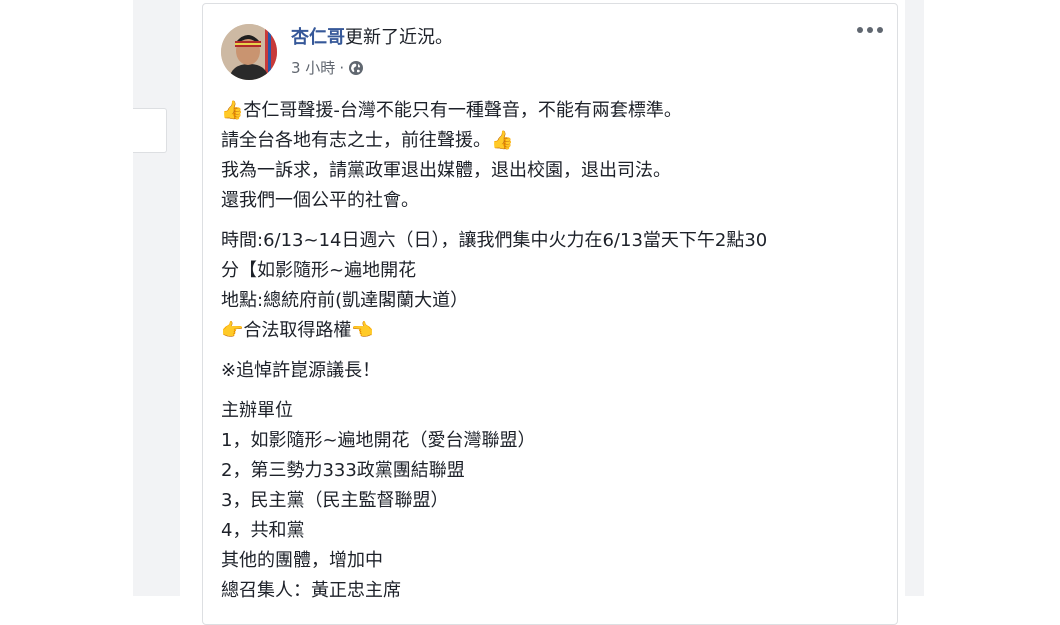 Image resolution: width=1060 pixels, height=625 pixels. I want to click on post-meta: 3 小時 ·, so click(327, 68).